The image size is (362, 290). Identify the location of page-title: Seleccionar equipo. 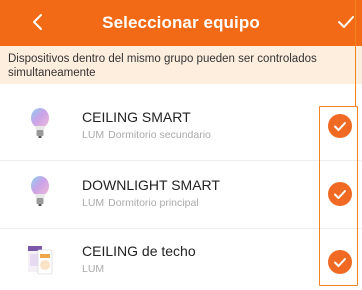
(181, 22).